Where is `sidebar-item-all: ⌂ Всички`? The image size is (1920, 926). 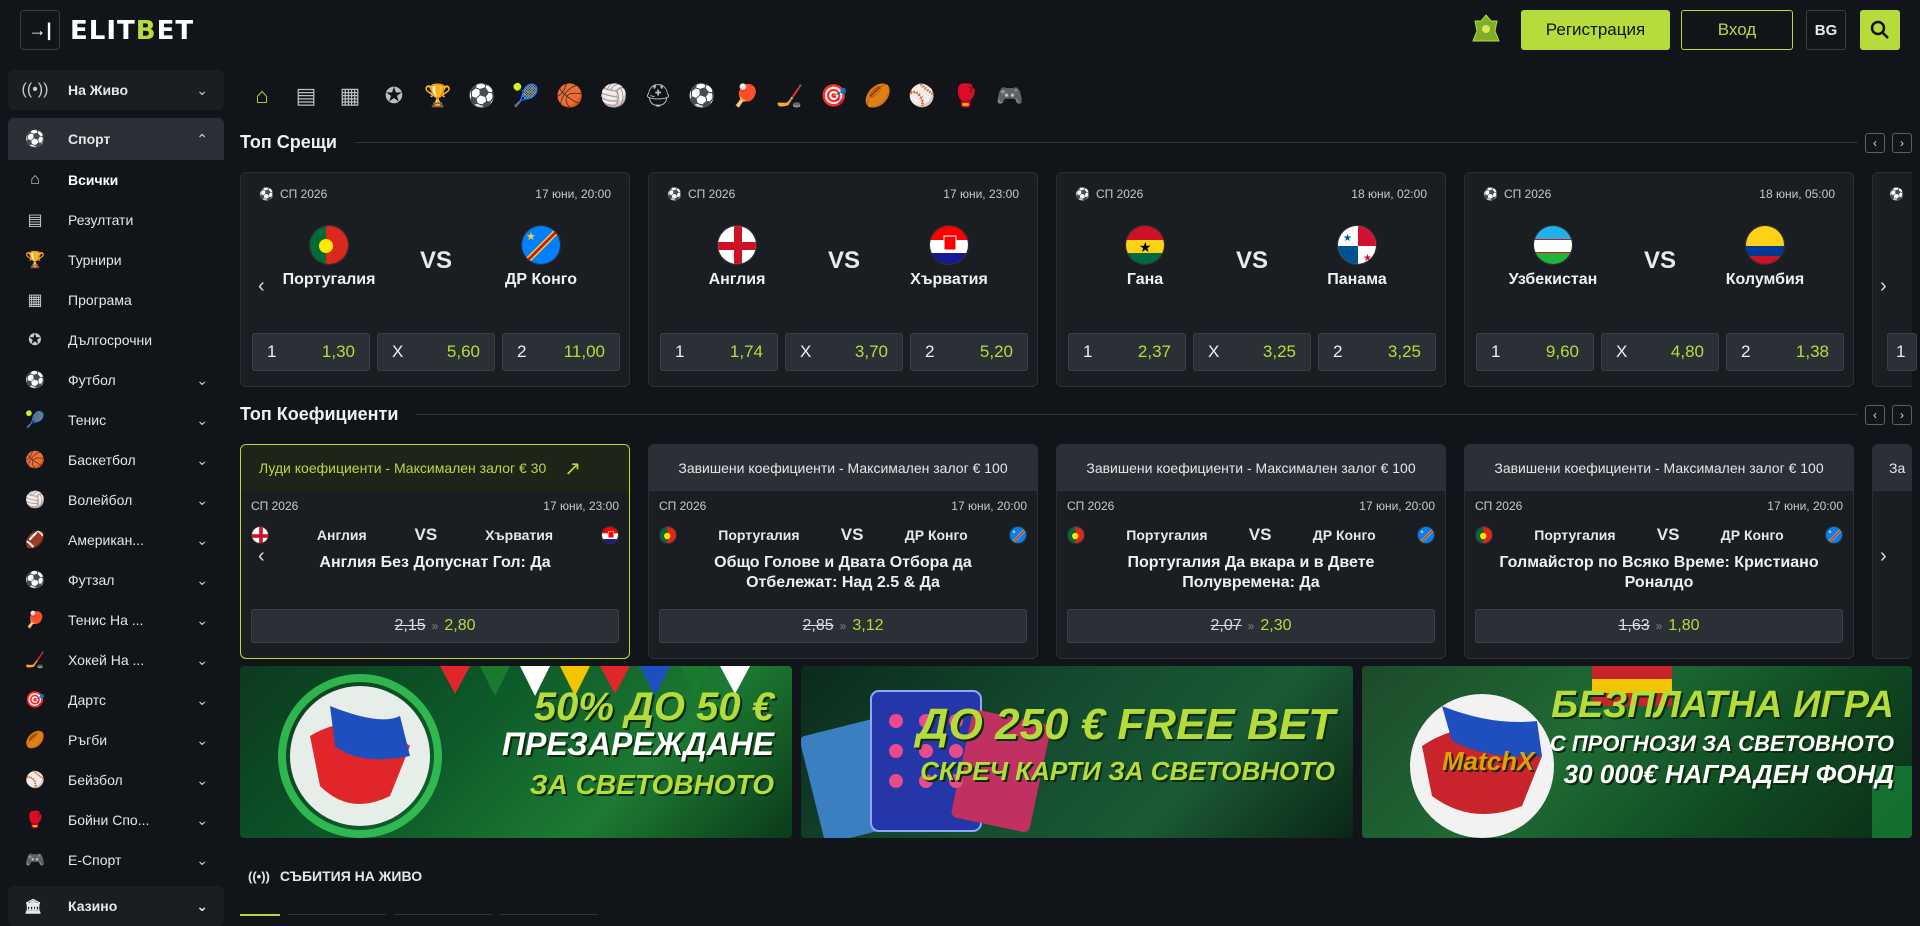 sidebar-item-all: ⌂ Всички is located at coordinates (116, 180).